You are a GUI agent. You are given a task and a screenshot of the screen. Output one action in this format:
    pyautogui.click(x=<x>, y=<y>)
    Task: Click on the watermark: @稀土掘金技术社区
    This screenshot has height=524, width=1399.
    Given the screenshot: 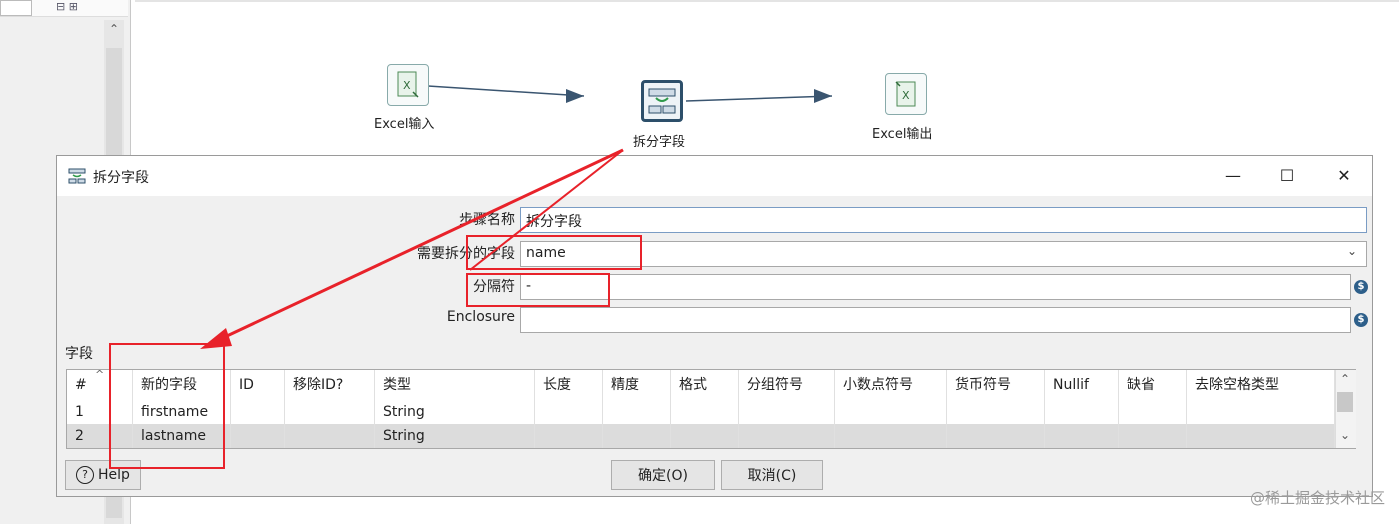 What is the action you would take?
    pyautogui.click(x=1317, y=498)
    